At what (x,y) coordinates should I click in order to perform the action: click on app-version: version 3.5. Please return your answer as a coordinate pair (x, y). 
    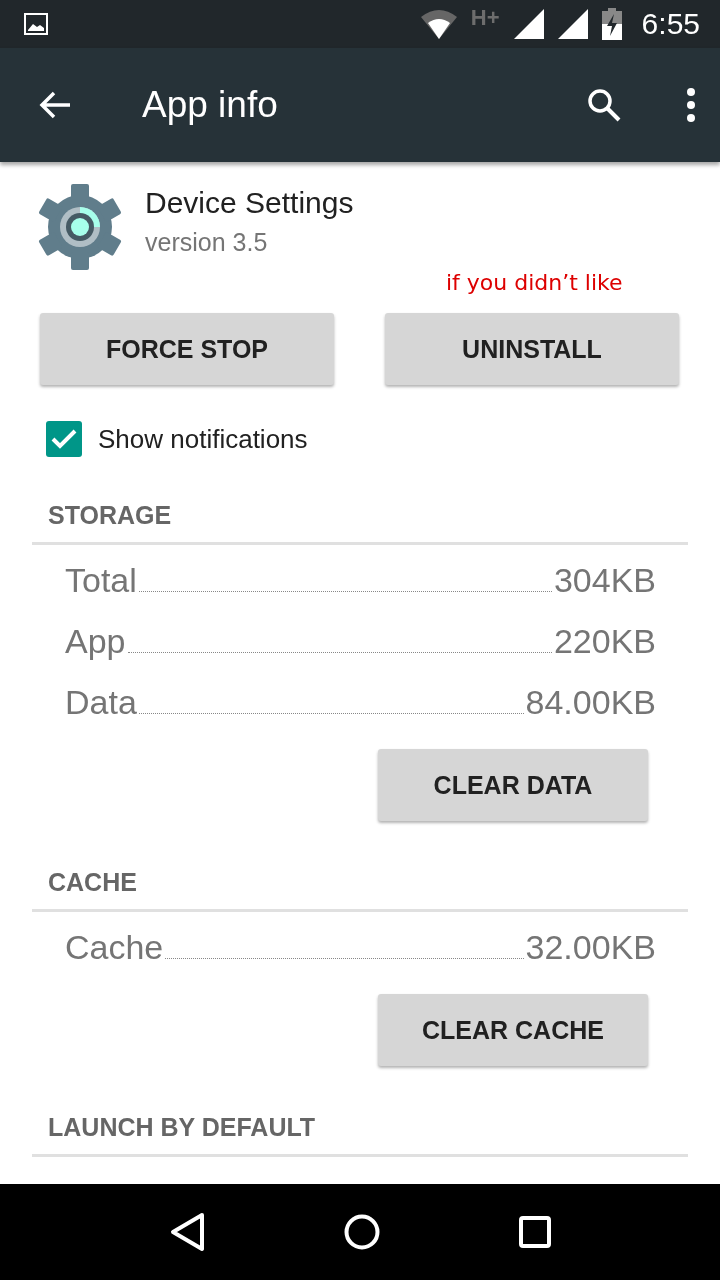
    Looking at the image, I should click on (207, 242).